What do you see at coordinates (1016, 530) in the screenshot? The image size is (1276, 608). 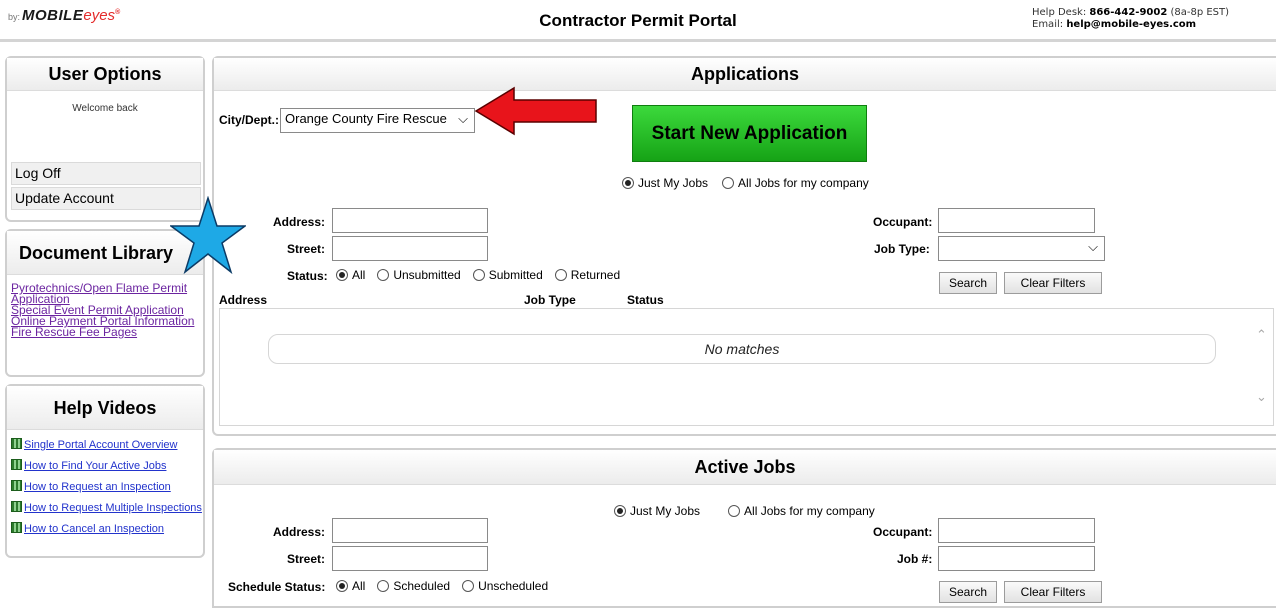 I see `active-occupant-input` at bounding box center [1016, 530].